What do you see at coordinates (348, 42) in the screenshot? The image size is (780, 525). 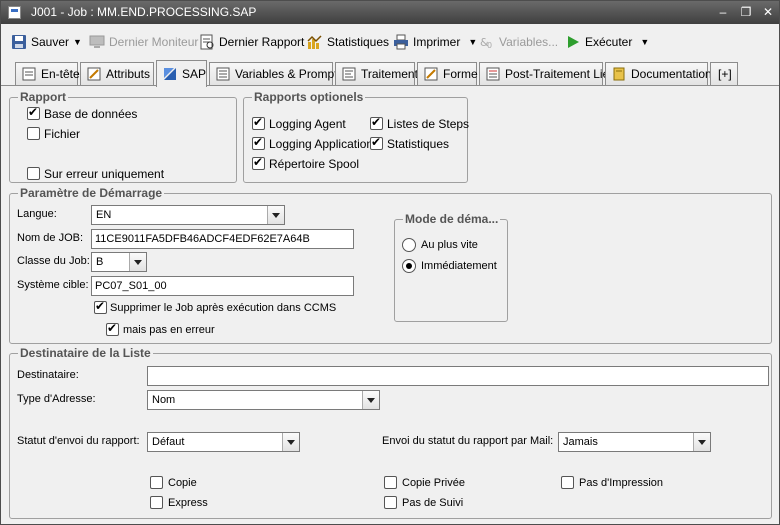 I see `statistics-button: Statistiques` at bounding box center [348, 42].